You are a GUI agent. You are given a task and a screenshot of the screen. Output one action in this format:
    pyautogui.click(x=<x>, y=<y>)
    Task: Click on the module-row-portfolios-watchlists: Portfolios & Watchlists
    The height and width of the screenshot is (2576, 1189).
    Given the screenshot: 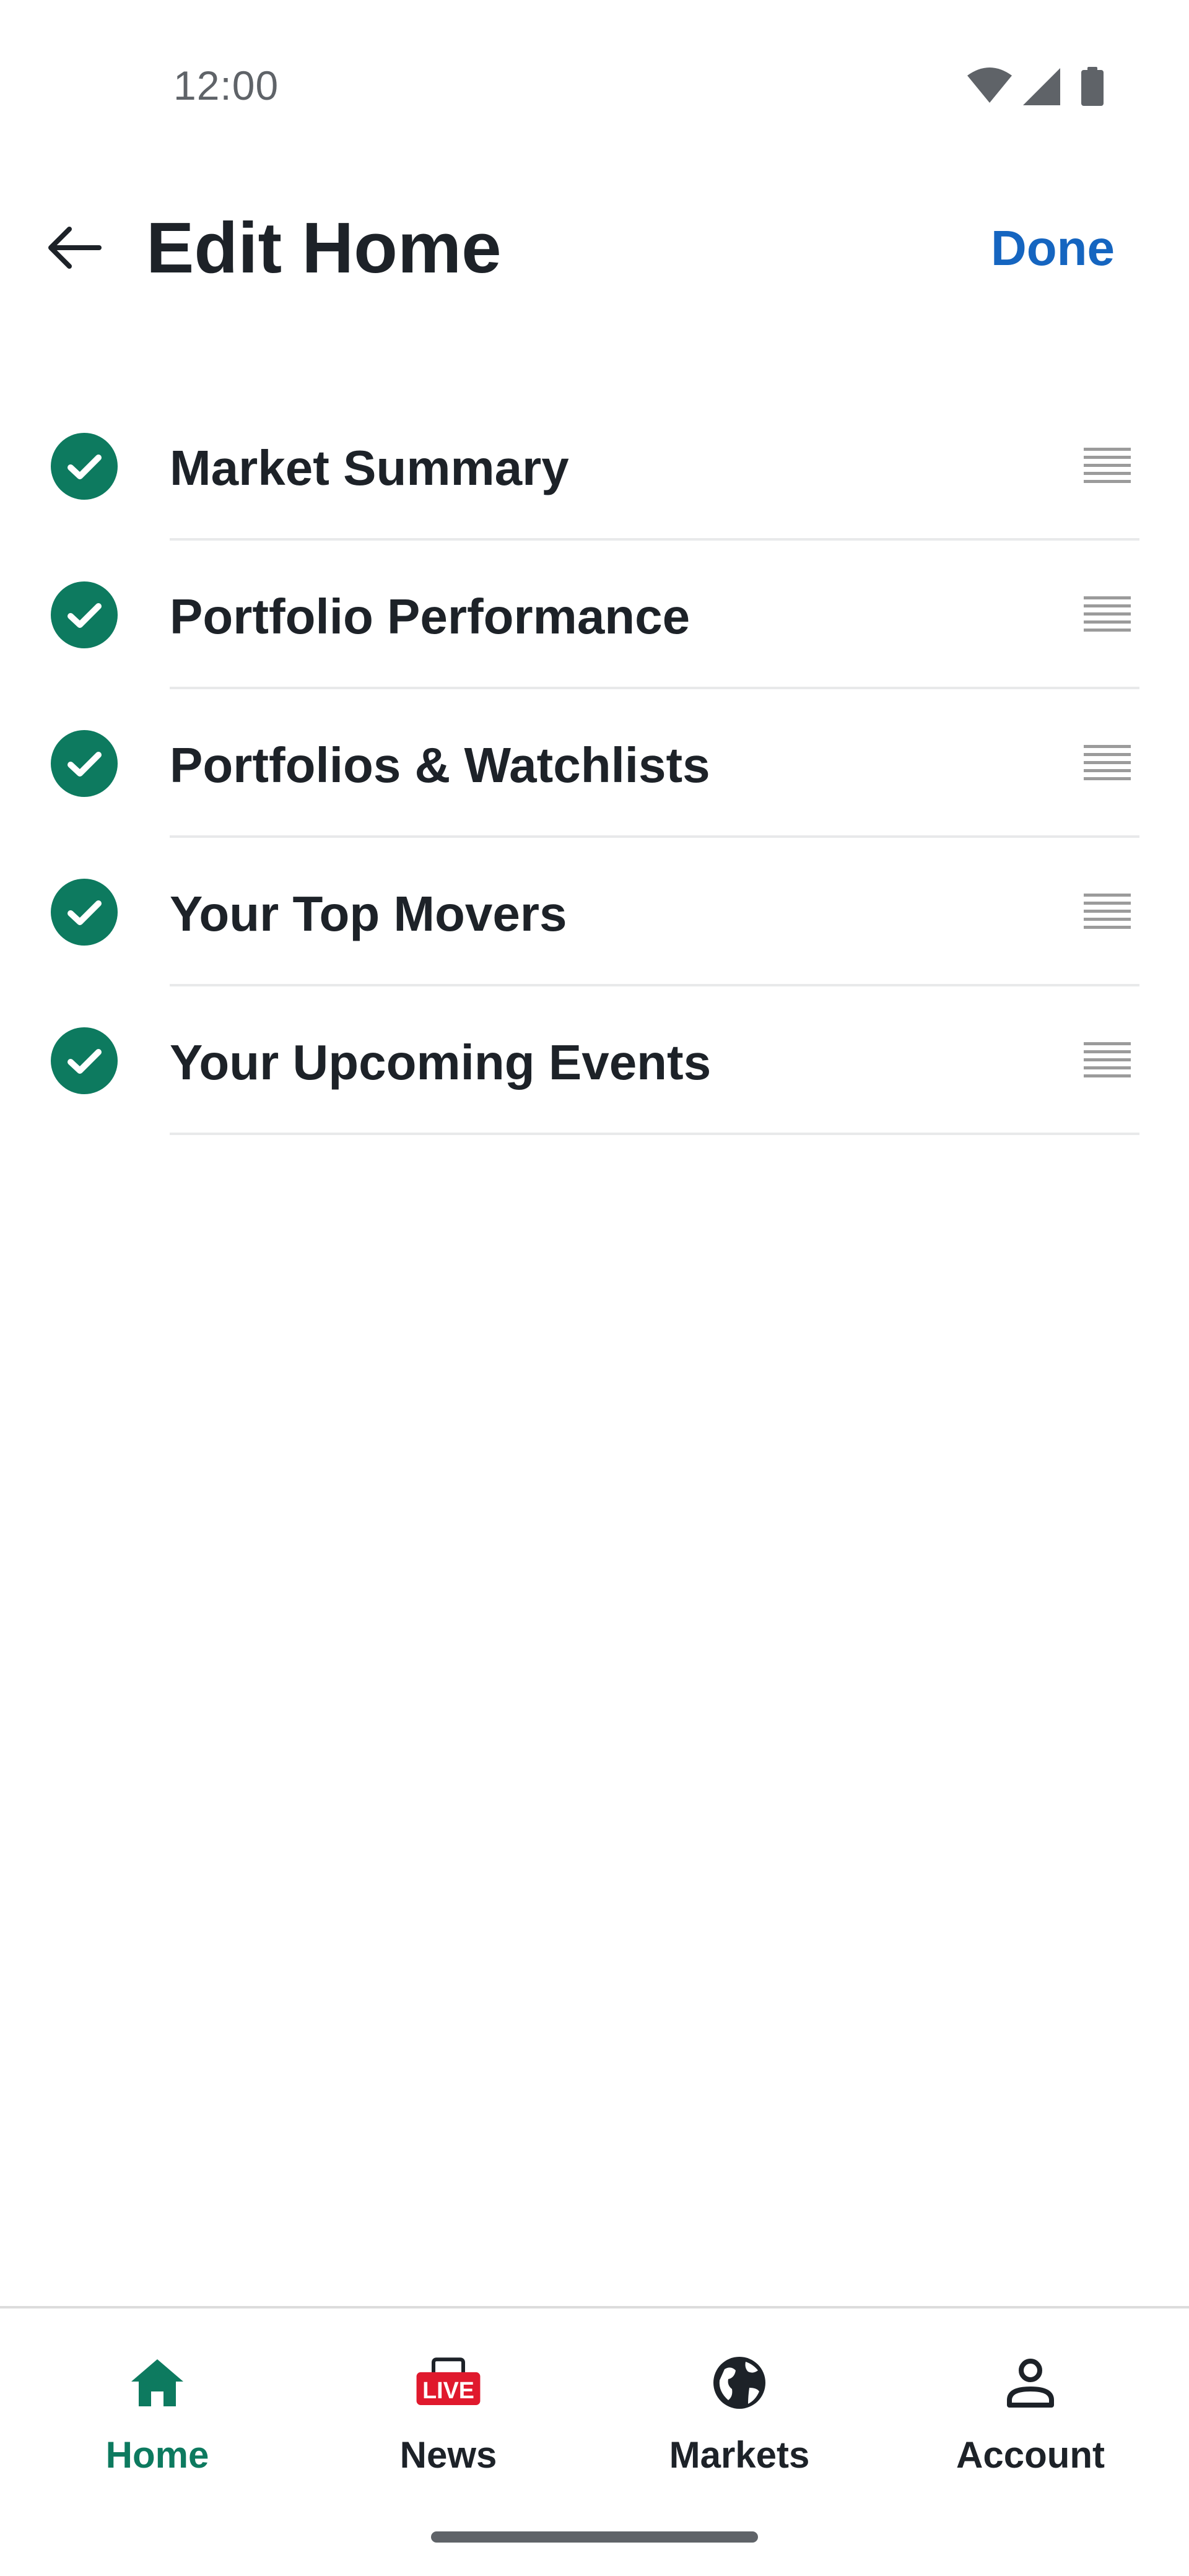 What is the action you would take?
    pyautogui.click(x=594, y=763)
    